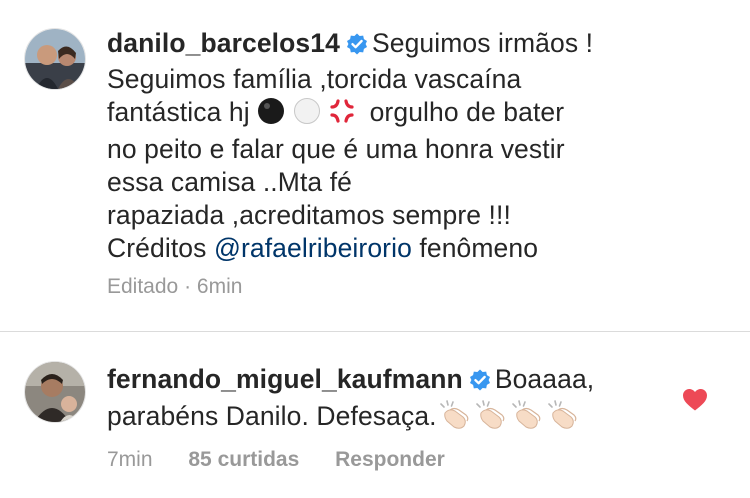  Describe the element at coordinates (219, 286) in the screenshot. I see `timestamp: 6min` at that location.